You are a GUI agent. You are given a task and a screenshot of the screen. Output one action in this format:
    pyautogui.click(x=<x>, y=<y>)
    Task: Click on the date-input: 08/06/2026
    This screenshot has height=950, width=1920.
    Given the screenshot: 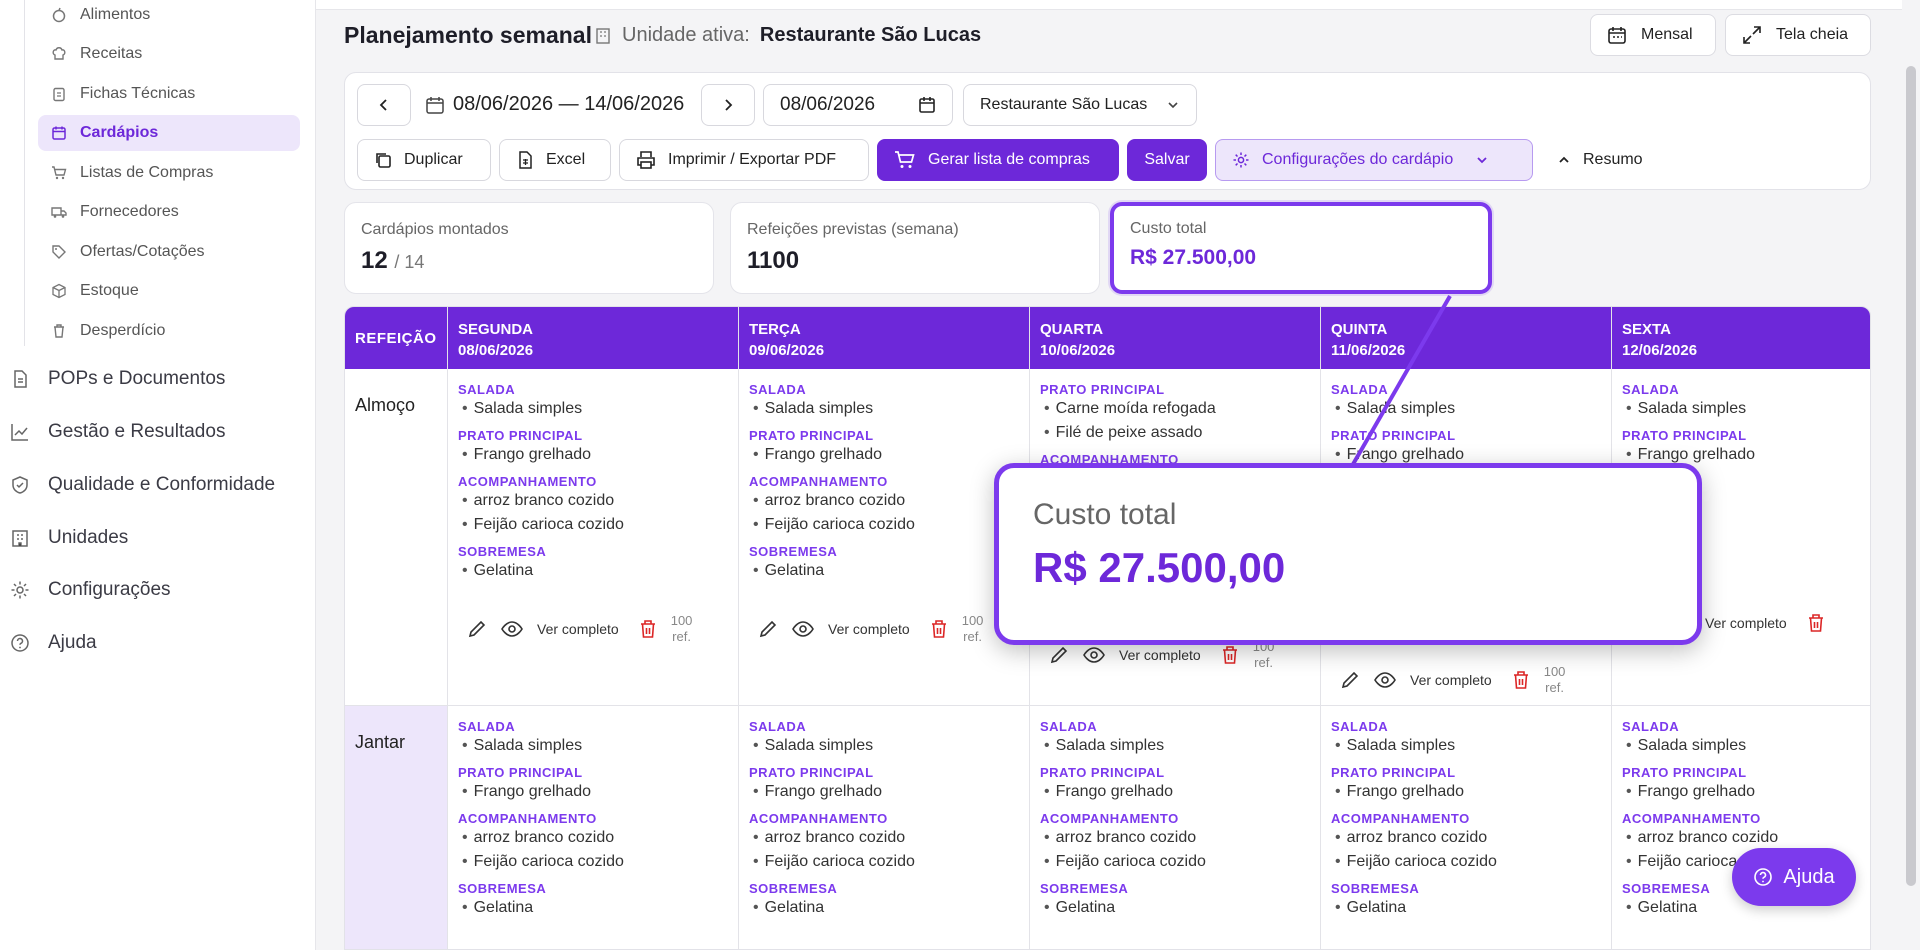 What is the action you would take?
    pyautogui.click(x=858, y=105)
    